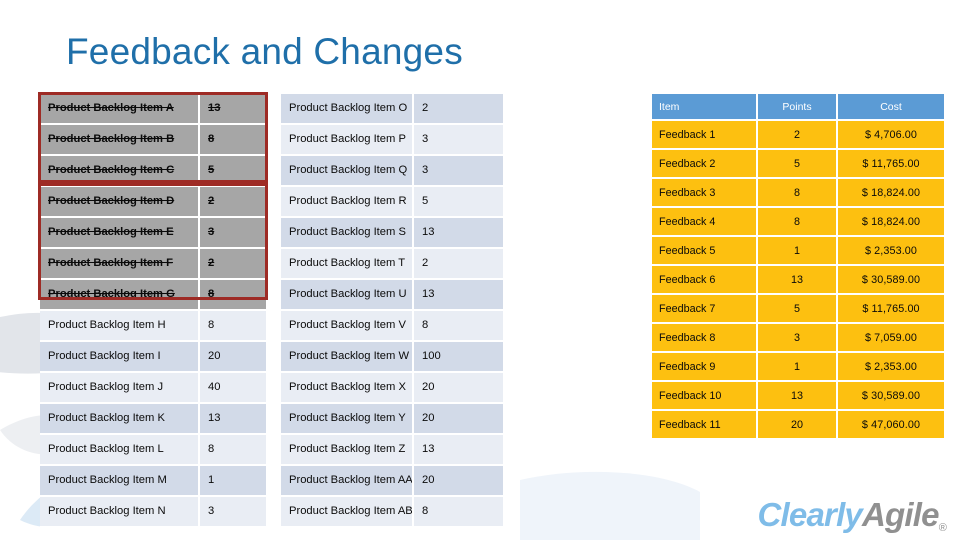 The width and height of the screenshot is (960, 540). Describe the element at coordinates (891, 135) in the screenshot. I see `feedback-item-cost: $ 4,706.00` at that location.